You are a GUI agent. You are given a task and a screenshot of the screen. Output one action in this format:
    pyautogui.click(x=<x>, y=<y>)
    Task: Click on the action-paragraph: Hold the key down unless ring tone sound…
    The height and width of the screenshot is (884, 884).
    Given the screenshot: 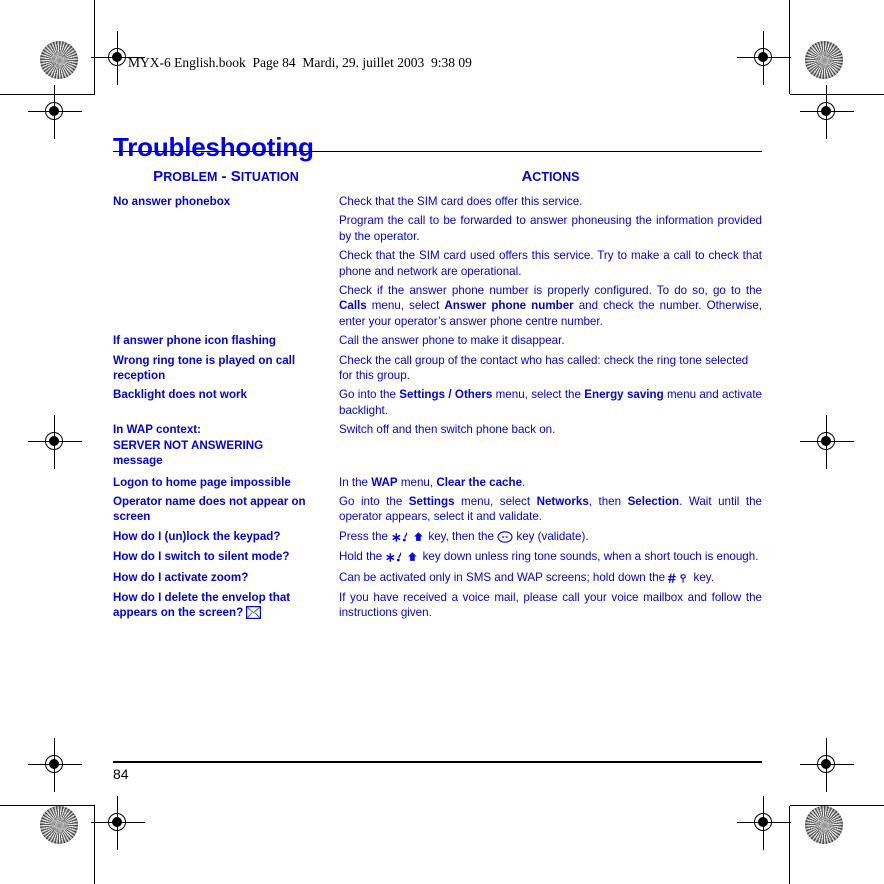 What is the action you would take?
    pyautogui.click(x=550, y=557)
    